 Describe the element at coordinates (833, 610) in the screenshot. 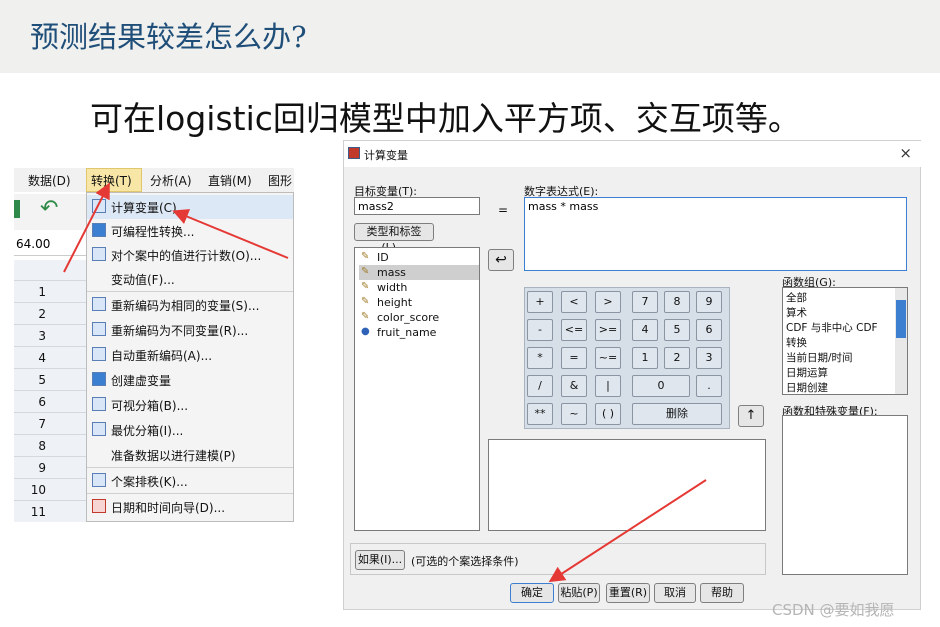

I see `watermark: CSDN @要如我愿` at that location.